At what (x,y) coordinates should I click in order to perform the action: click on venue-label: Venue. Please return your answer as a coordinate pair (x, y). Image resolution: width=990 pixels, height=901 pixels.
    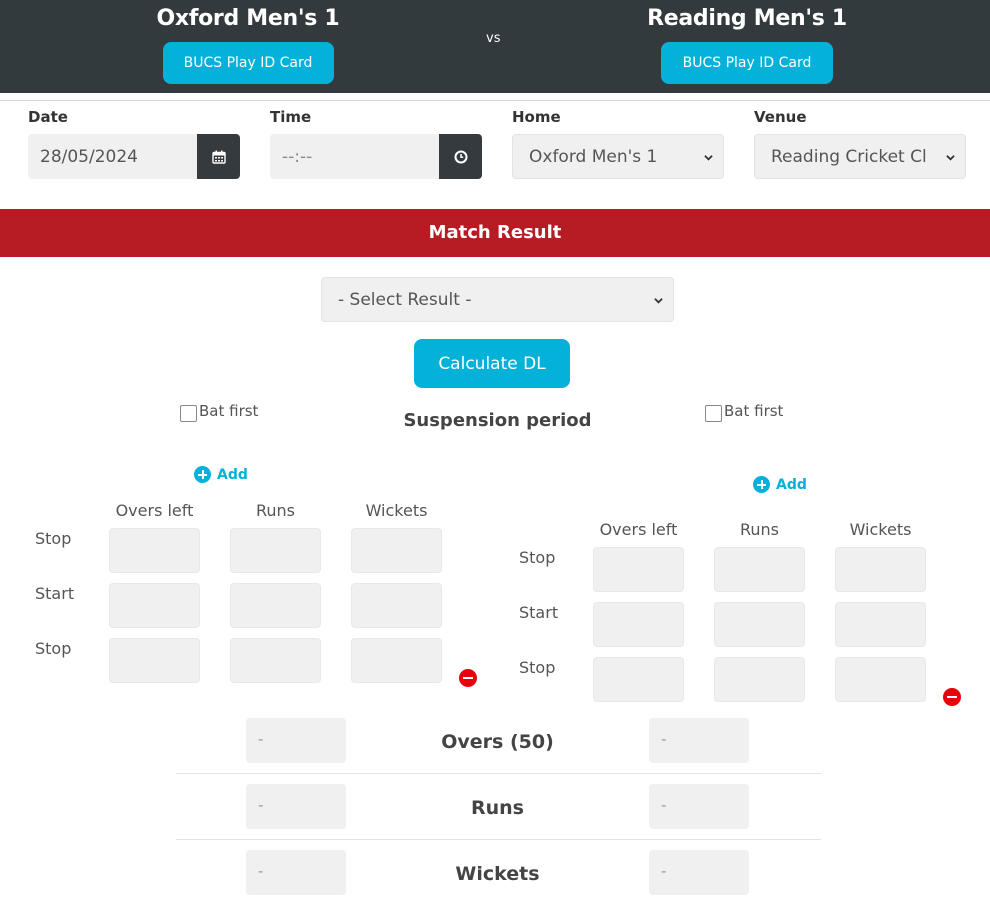
    Looking at the image, I should click on (780, 117).